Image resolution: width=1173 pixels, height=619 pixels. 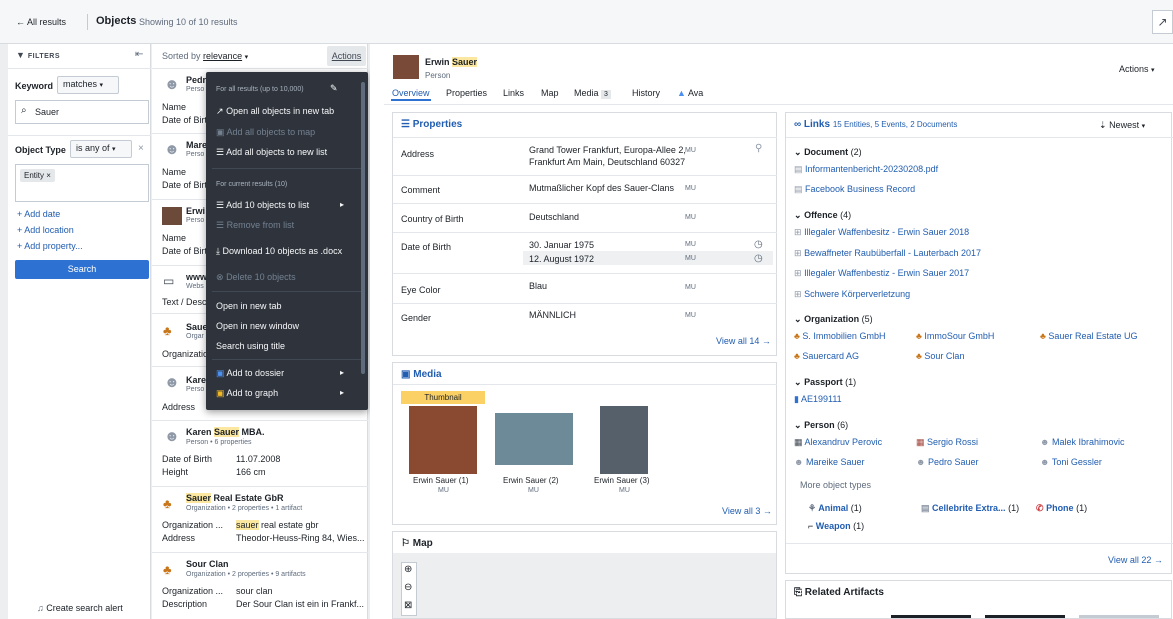 What do you see at coordinates (408, 605) in the screenshot?
I see `fit-bounds-icon: ⊠` at bounding box center [408, 605].